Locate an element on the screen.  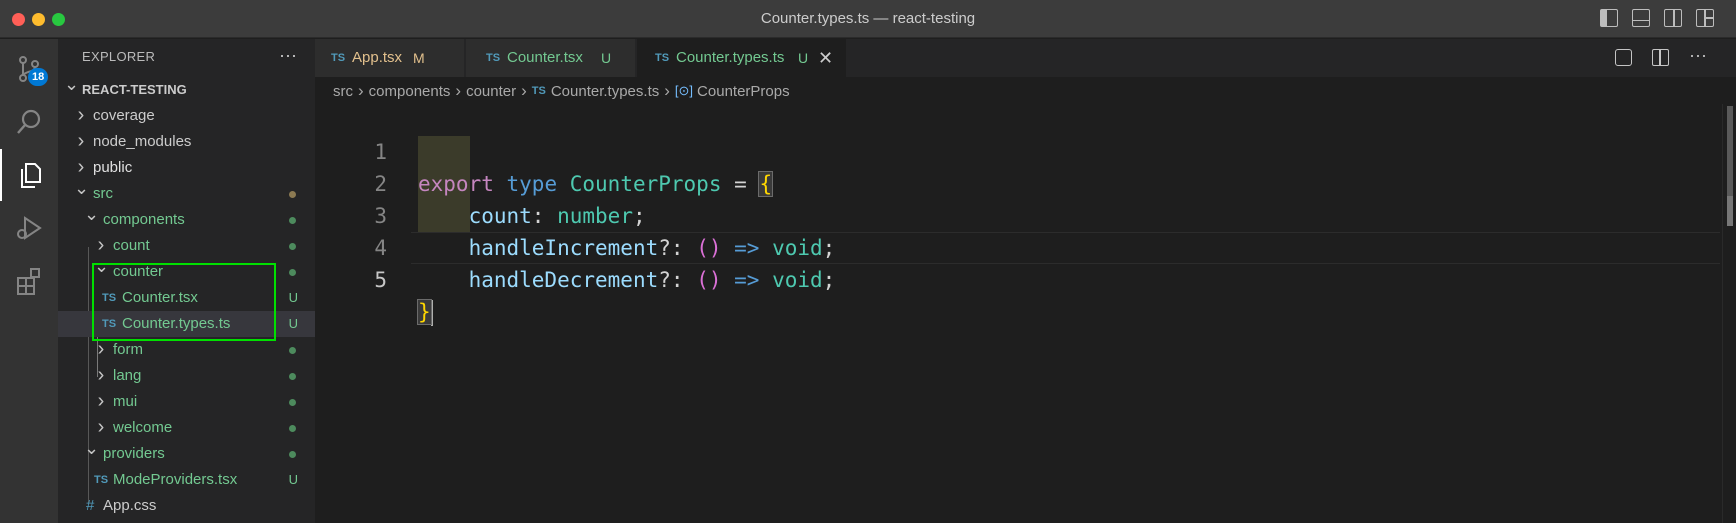
close-icon: ✕ is located at coordinates (825, 58).